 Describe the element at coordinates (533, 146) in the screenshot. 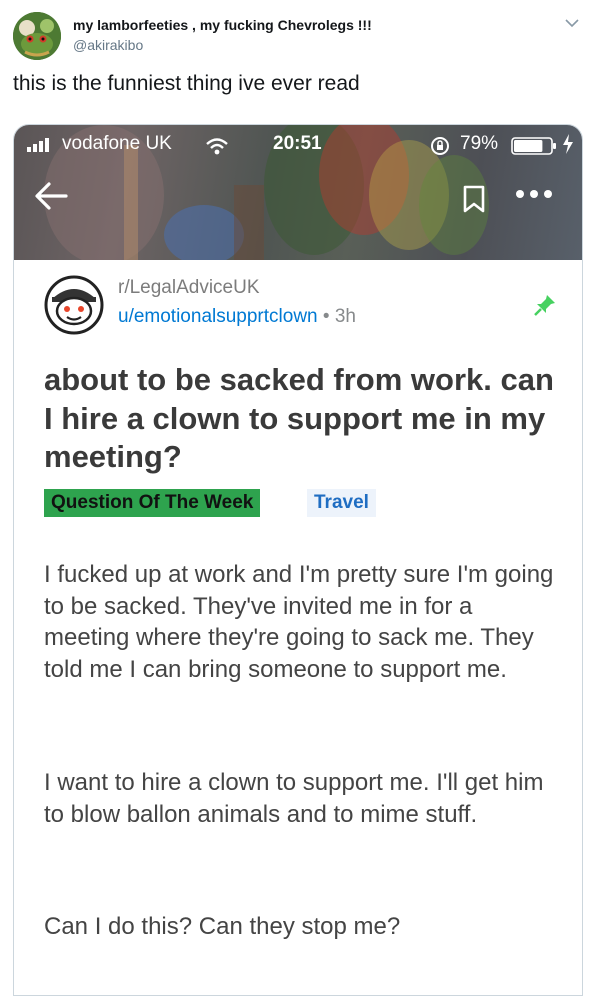

I see `battery-icon` at that location.